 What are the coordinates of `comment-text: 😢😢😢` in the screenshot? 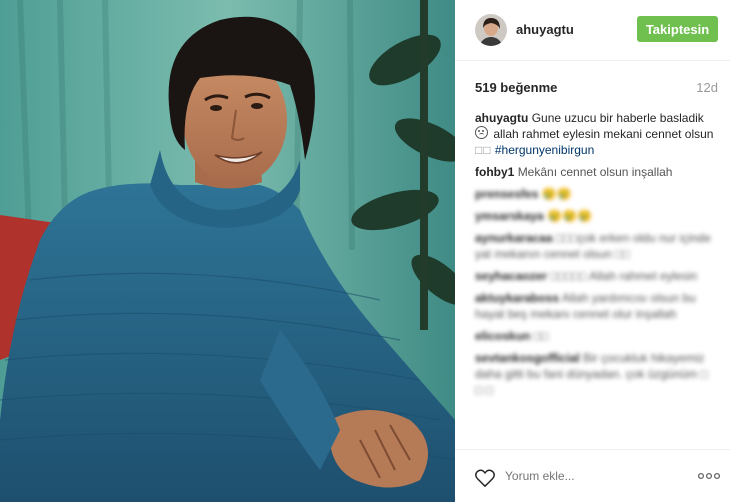 It's located at (569, 216).